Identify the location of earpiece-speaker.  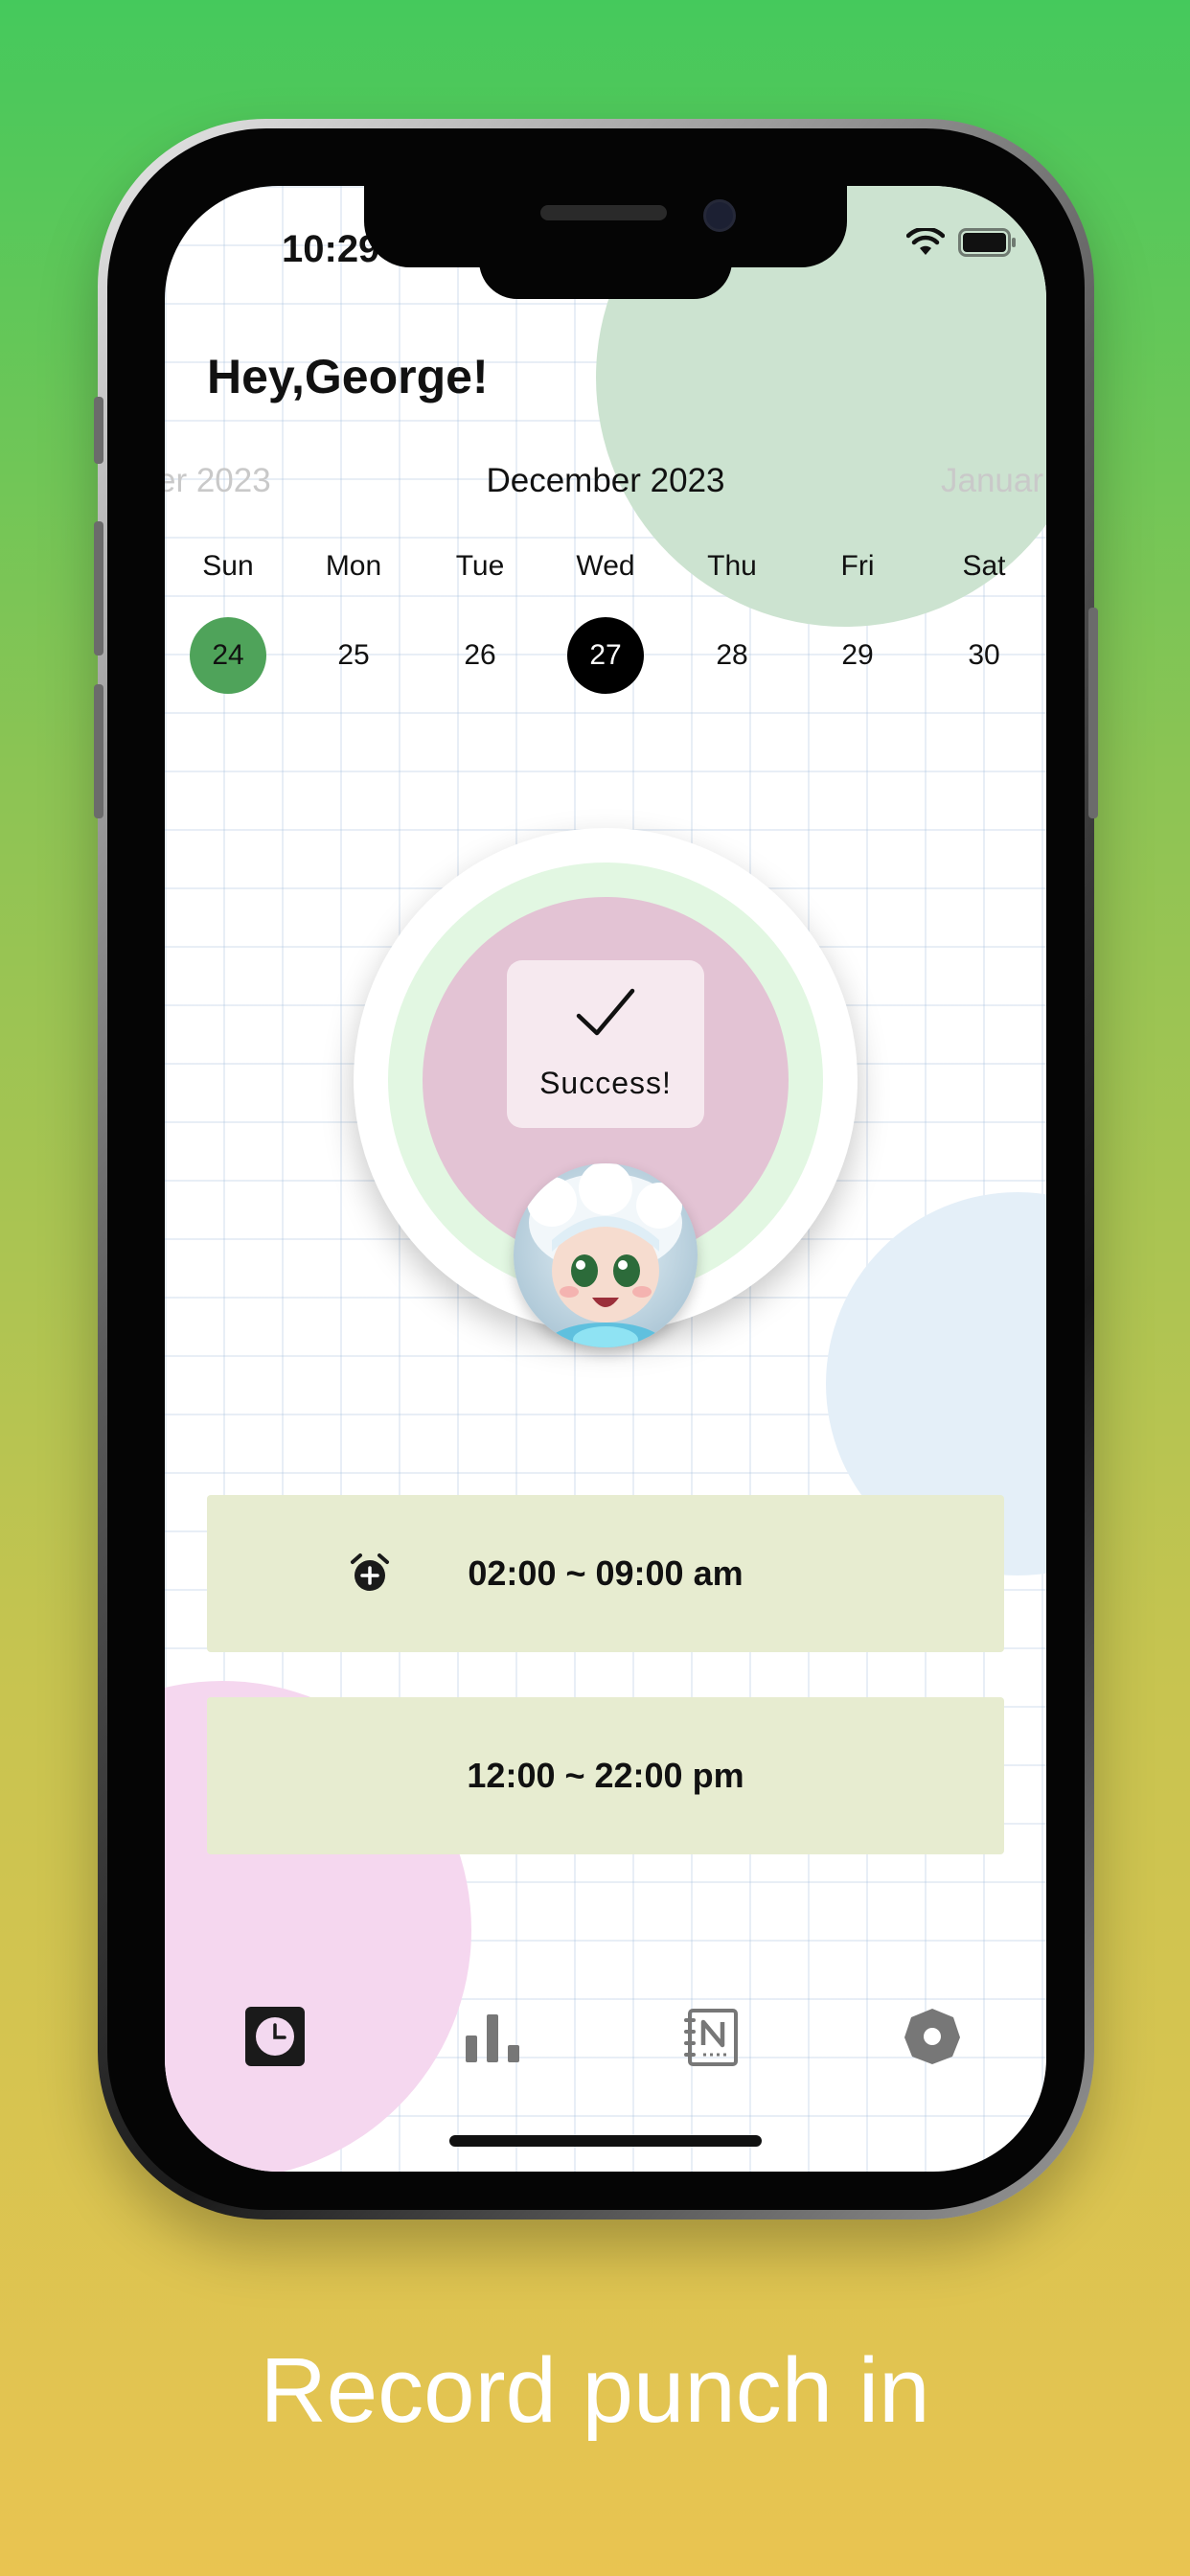
(604, 212).